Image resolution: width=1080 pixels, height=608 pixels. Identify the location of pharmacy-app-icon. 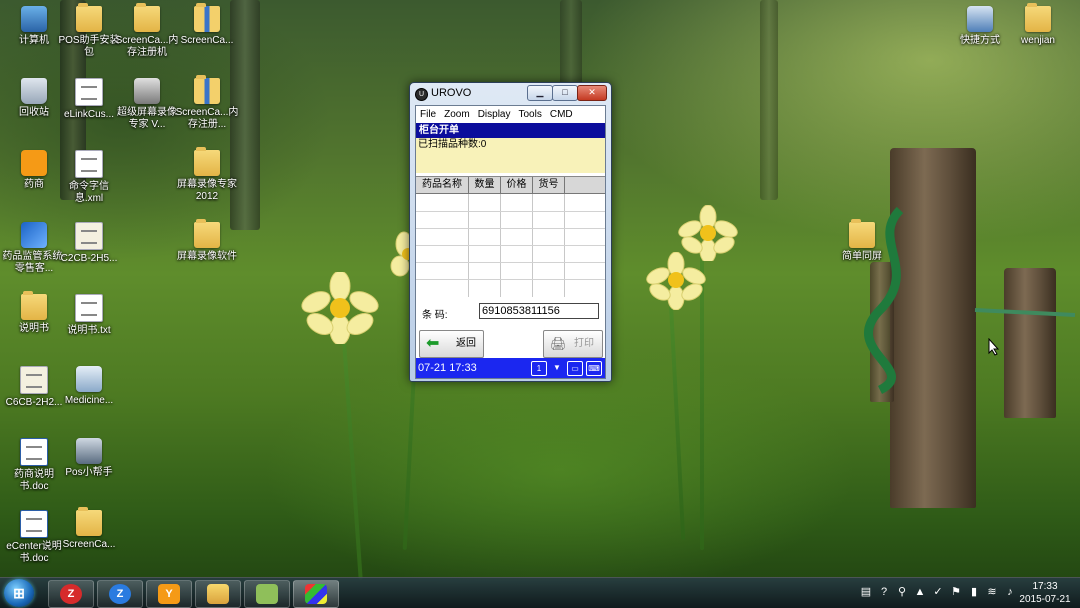
(34, 163).